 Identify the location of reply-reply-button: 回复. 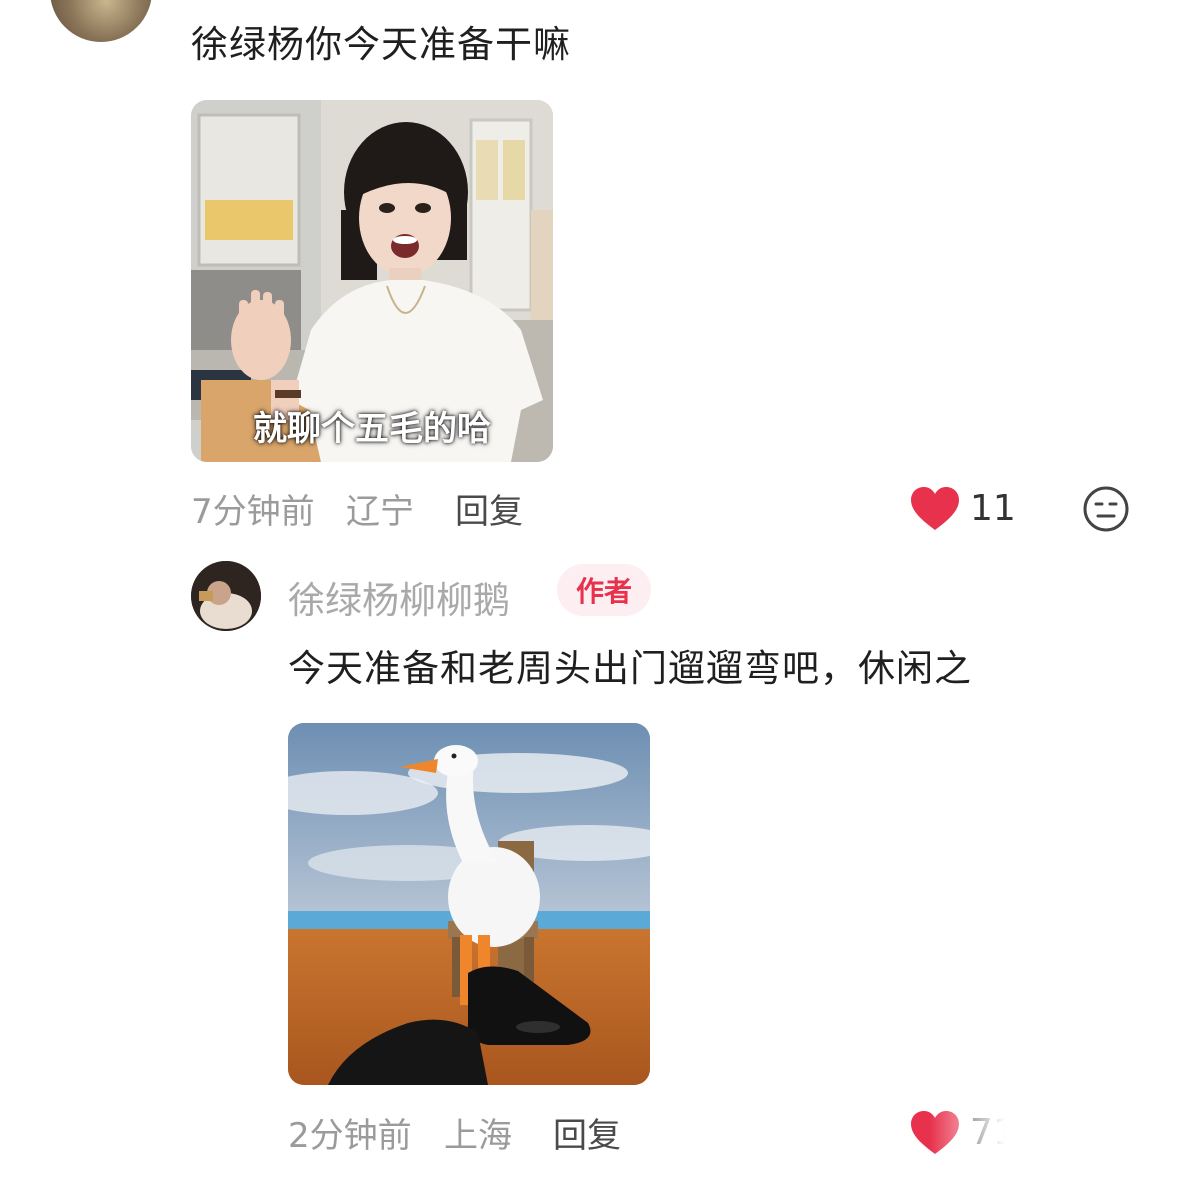
(587, 1132).